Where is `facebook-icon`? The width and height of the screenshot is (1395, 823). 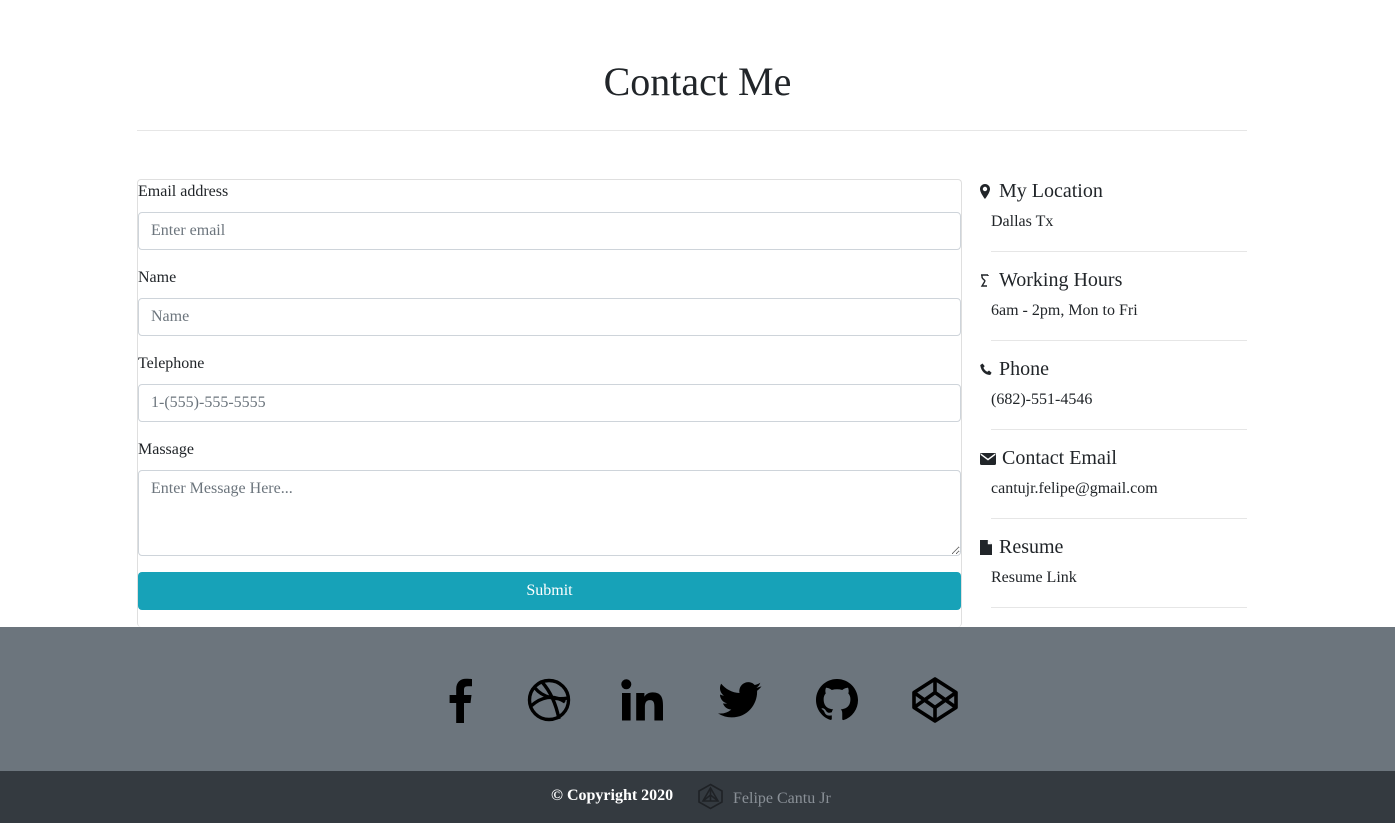
facebook-icon is located at coordinates (460, 700).